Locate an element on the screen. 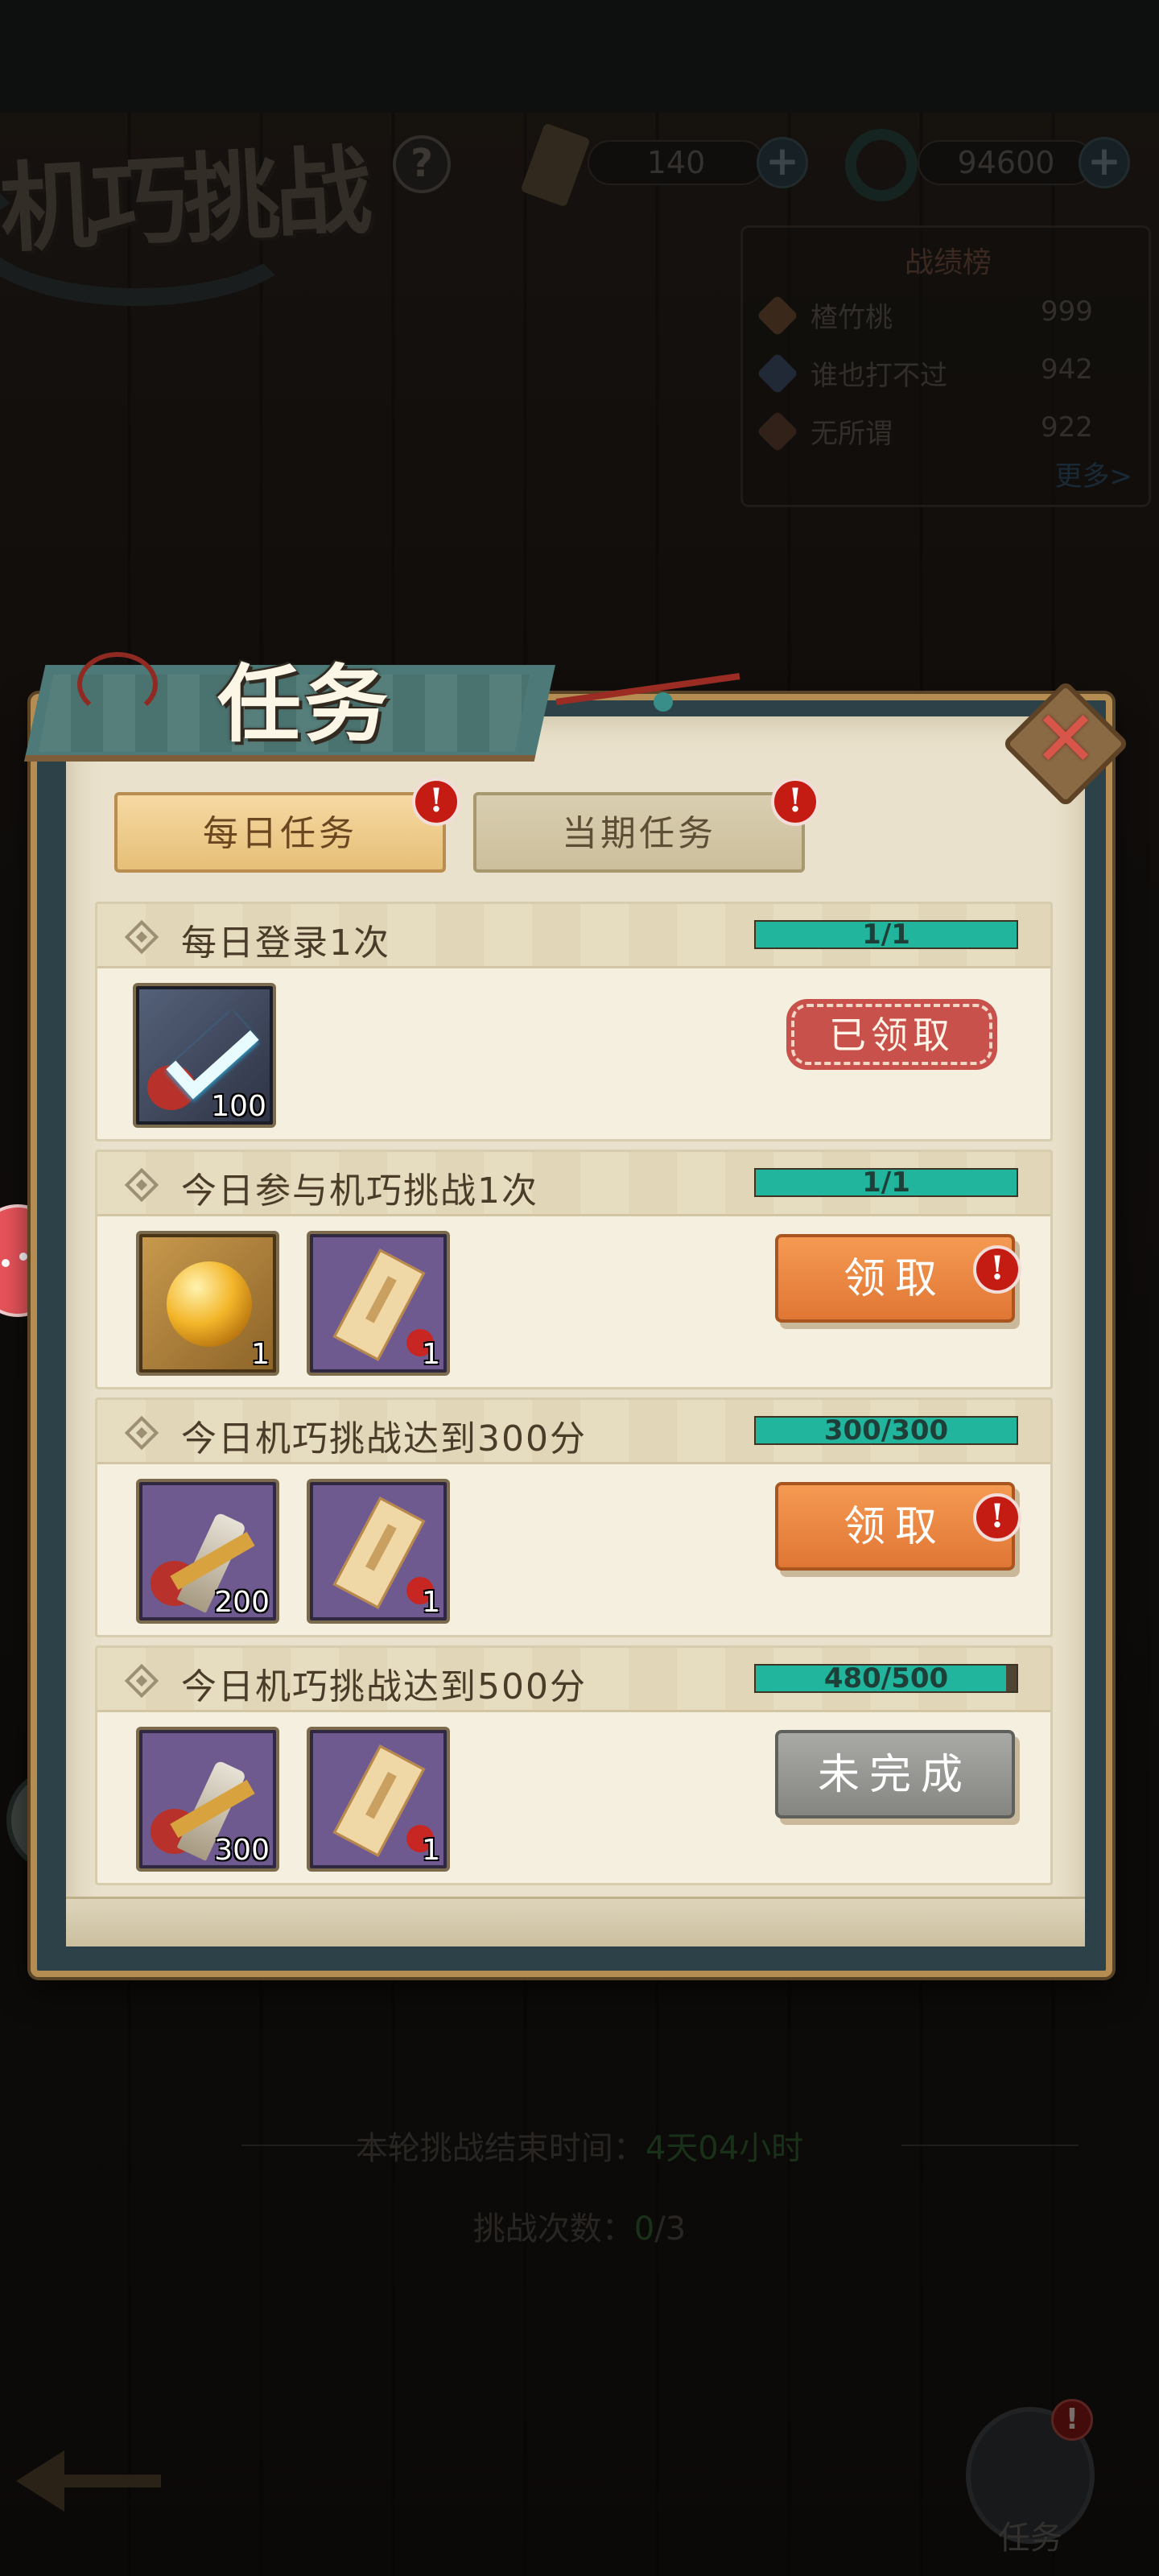 The height and width of the screenshot is (2576, 1159). tab-period-alert-icon: ! is located at coordinates (795, 802).